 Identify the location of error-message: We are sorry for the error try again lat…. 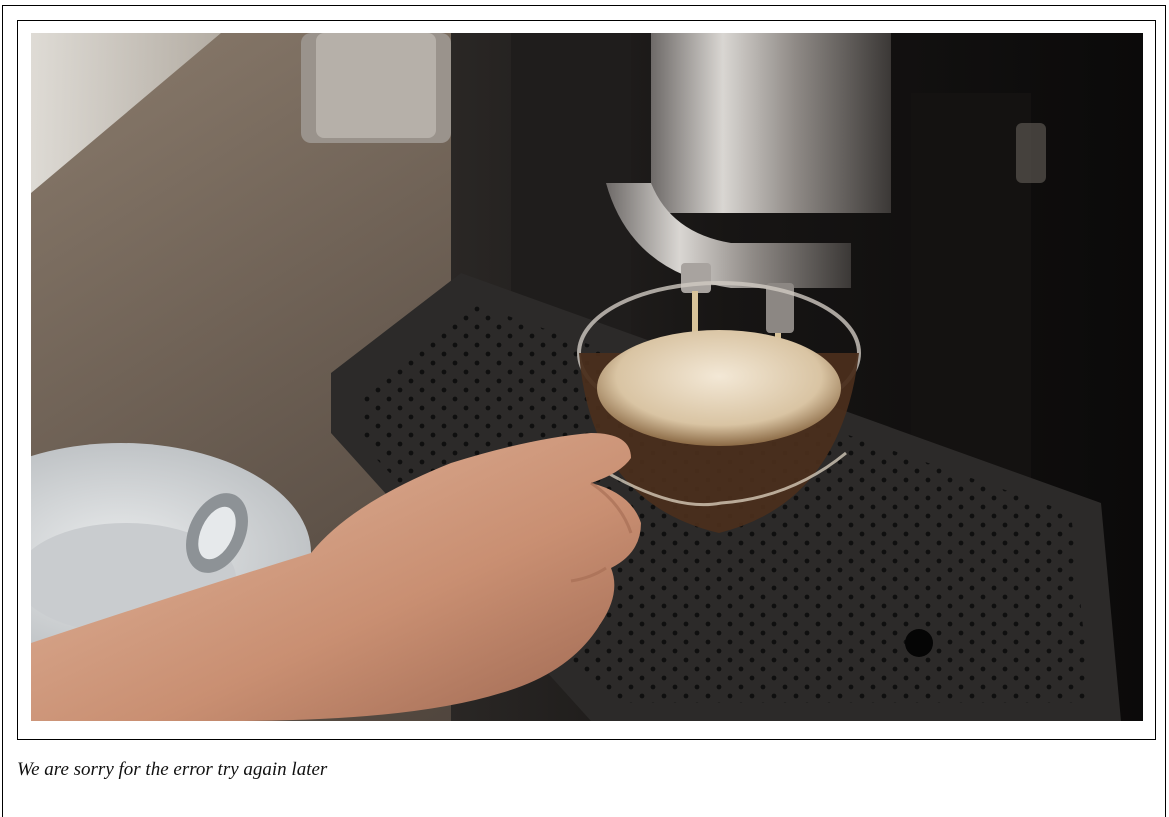
(172, 769).